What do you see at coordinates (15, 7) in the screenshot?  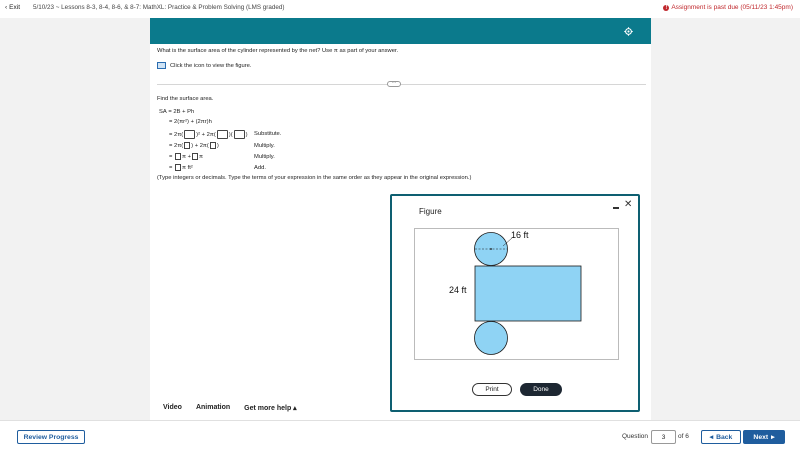 I see `exit-label: Exit` at bounding box center [15, 7].